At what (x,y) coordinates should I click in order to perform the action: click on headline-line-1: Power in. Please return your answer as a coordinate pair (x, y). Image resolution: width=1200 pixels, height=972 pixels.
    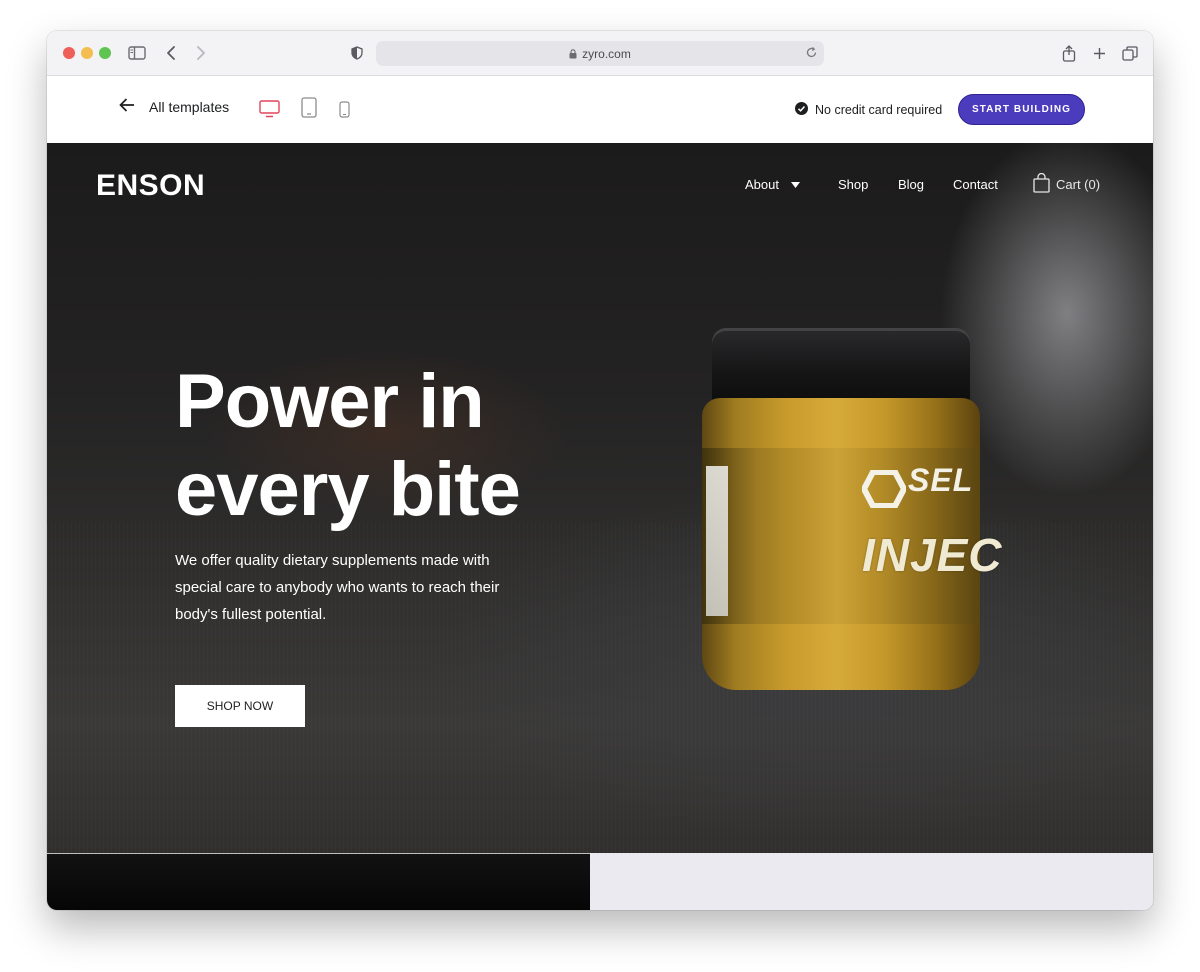
    Looking at the image, I should click on (330, 401).